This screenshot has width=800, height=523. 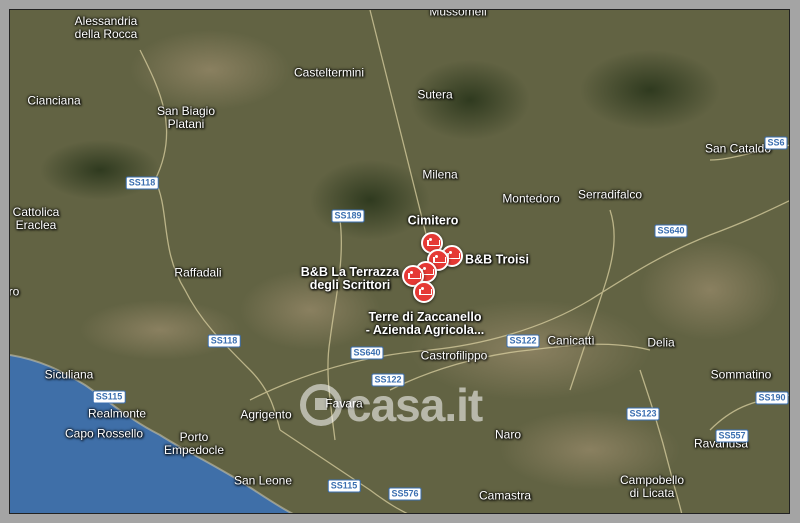 I want to click on place-raffadali: Raffadali, so click(x=198, y=272).